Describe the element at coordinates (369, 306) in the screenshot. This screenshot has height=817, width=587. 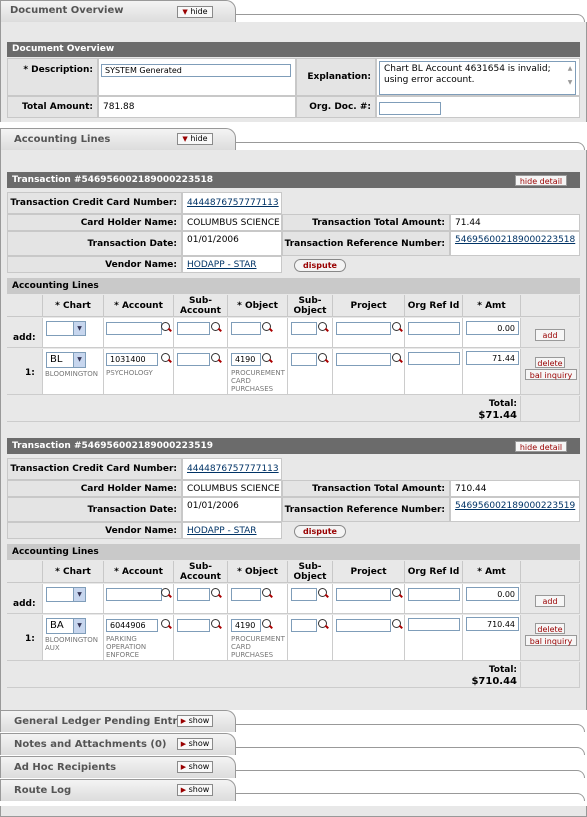
I see `column-header-project: Project` at that location.